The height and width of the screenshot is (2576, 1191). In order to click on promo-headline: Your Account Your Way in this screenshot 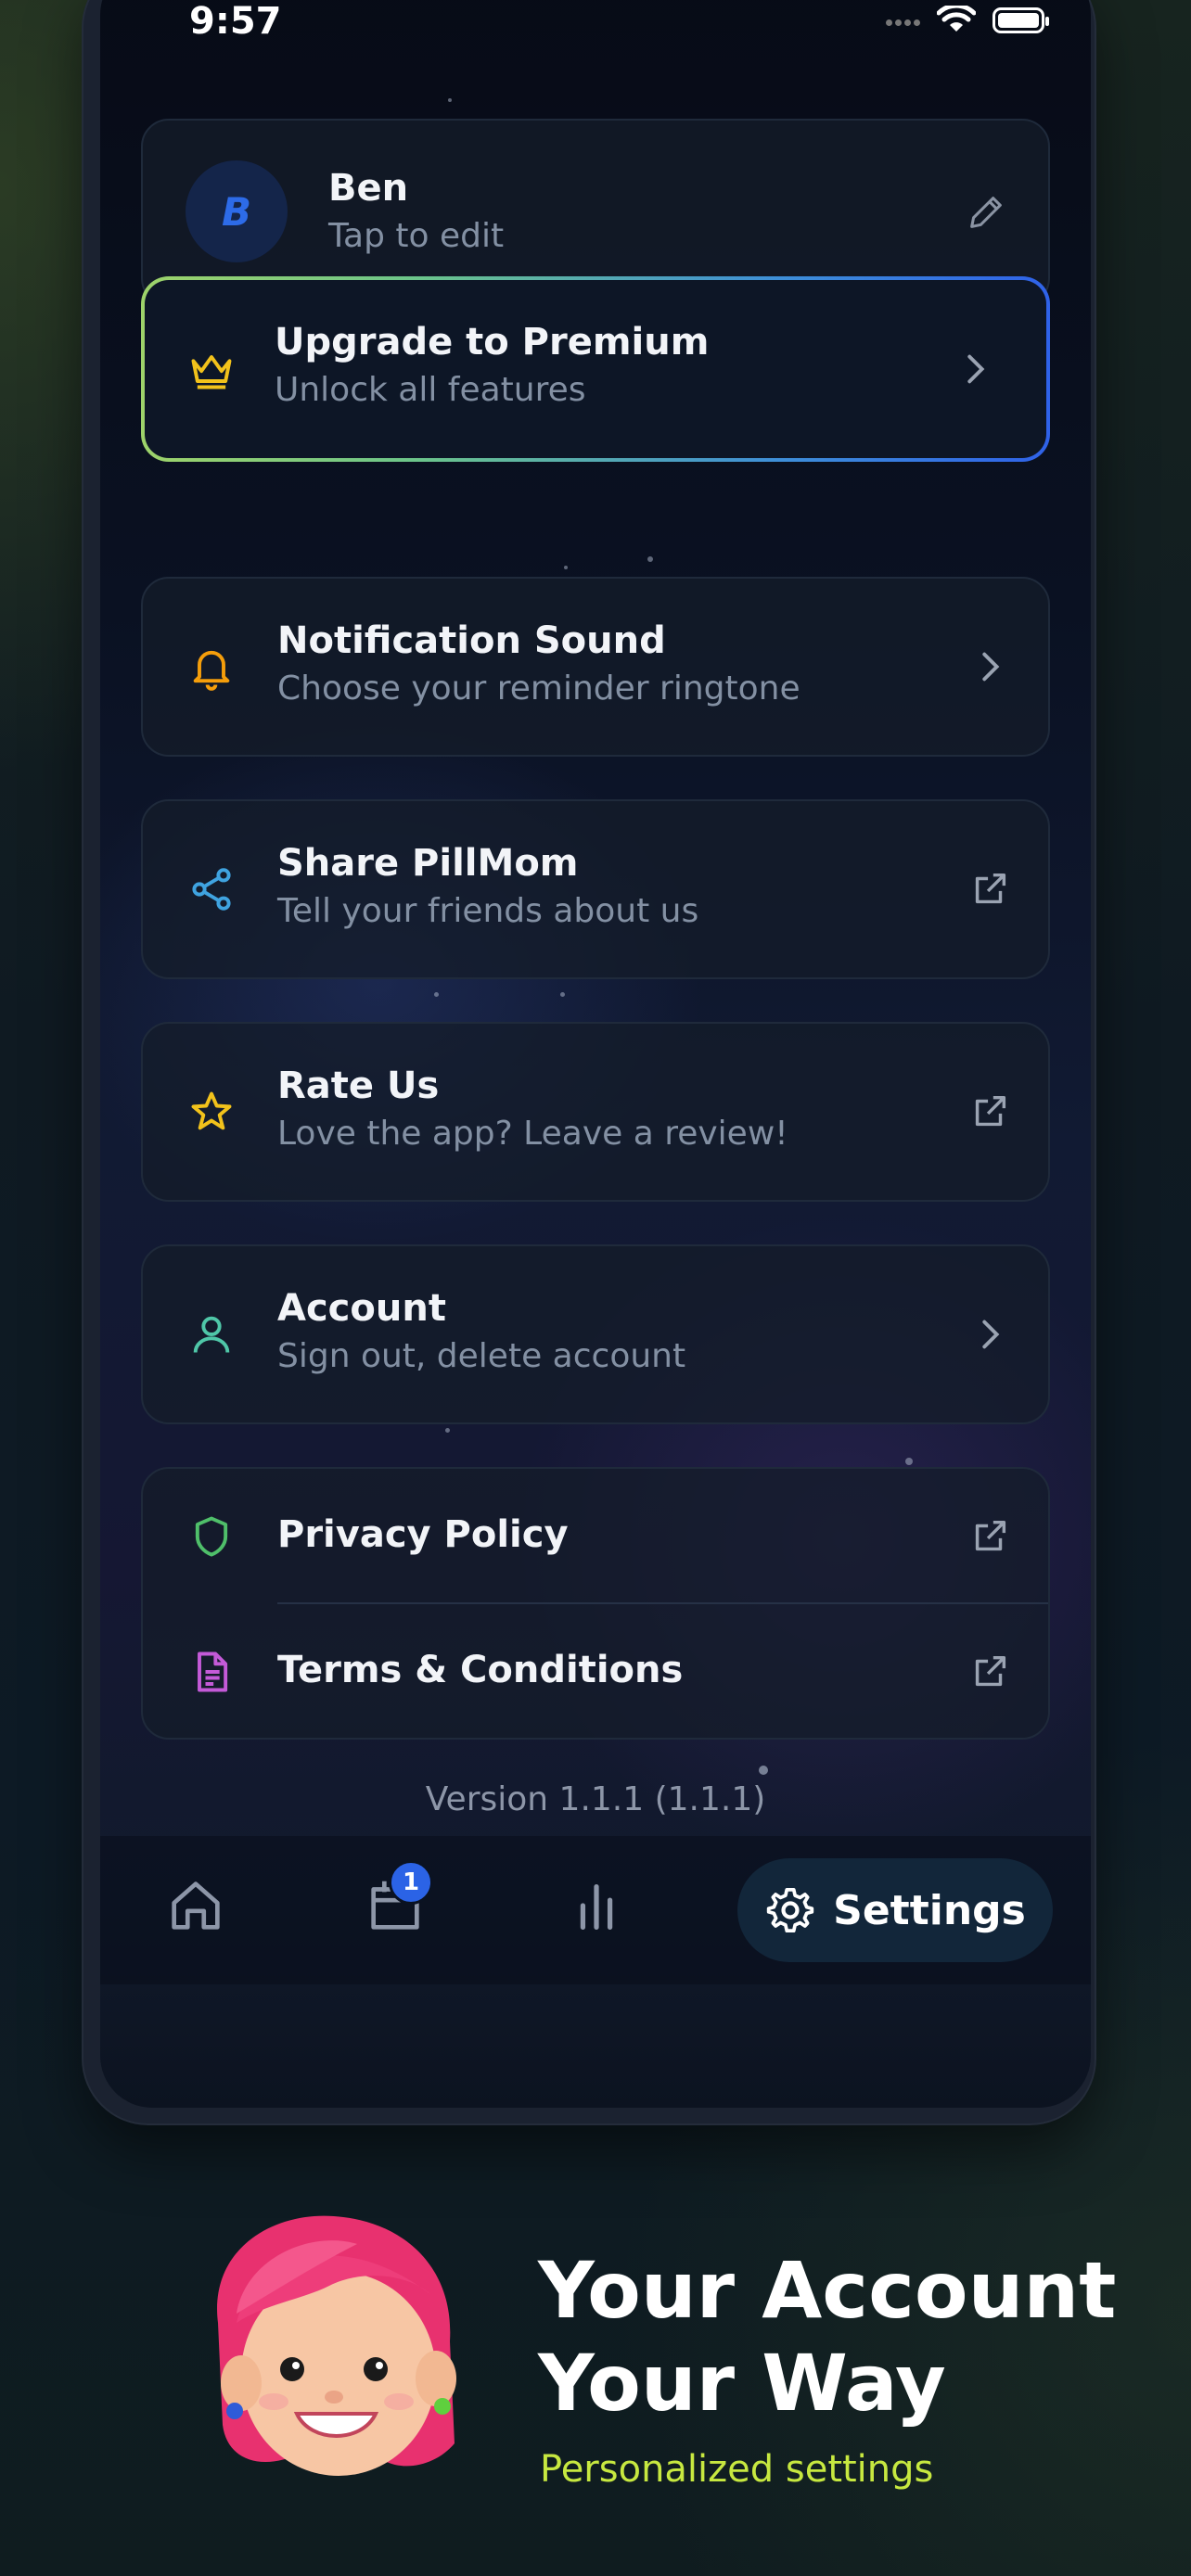, I will do `click(827, 2337)`.